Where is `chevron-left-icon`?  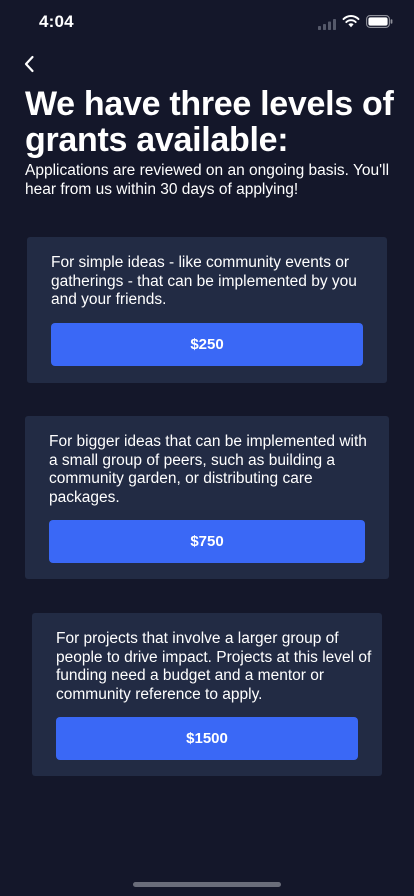 chevron-left-icon is located at coordinates (29, 64).